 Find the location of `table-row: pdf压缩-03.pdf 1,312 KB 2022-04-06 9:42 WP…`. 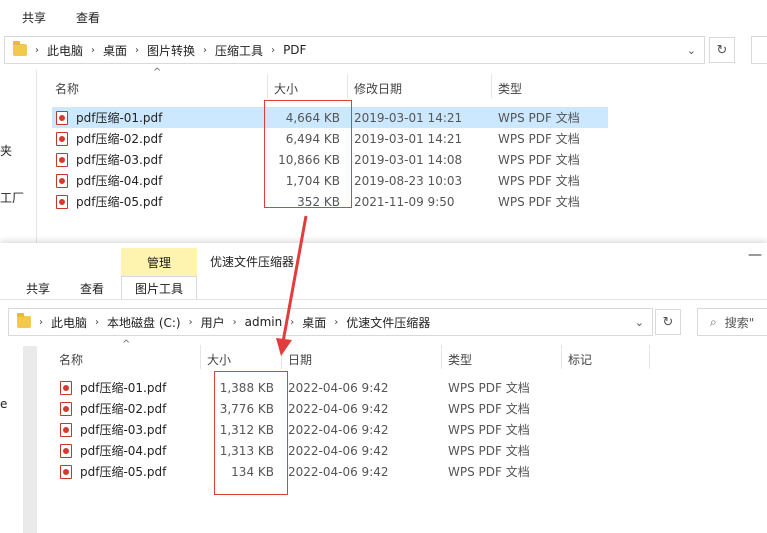

table-row: pdf压缩-03.pdf 1,312 KB 2022-04-06 9:42 WP… is located at coordinates (306, 429).